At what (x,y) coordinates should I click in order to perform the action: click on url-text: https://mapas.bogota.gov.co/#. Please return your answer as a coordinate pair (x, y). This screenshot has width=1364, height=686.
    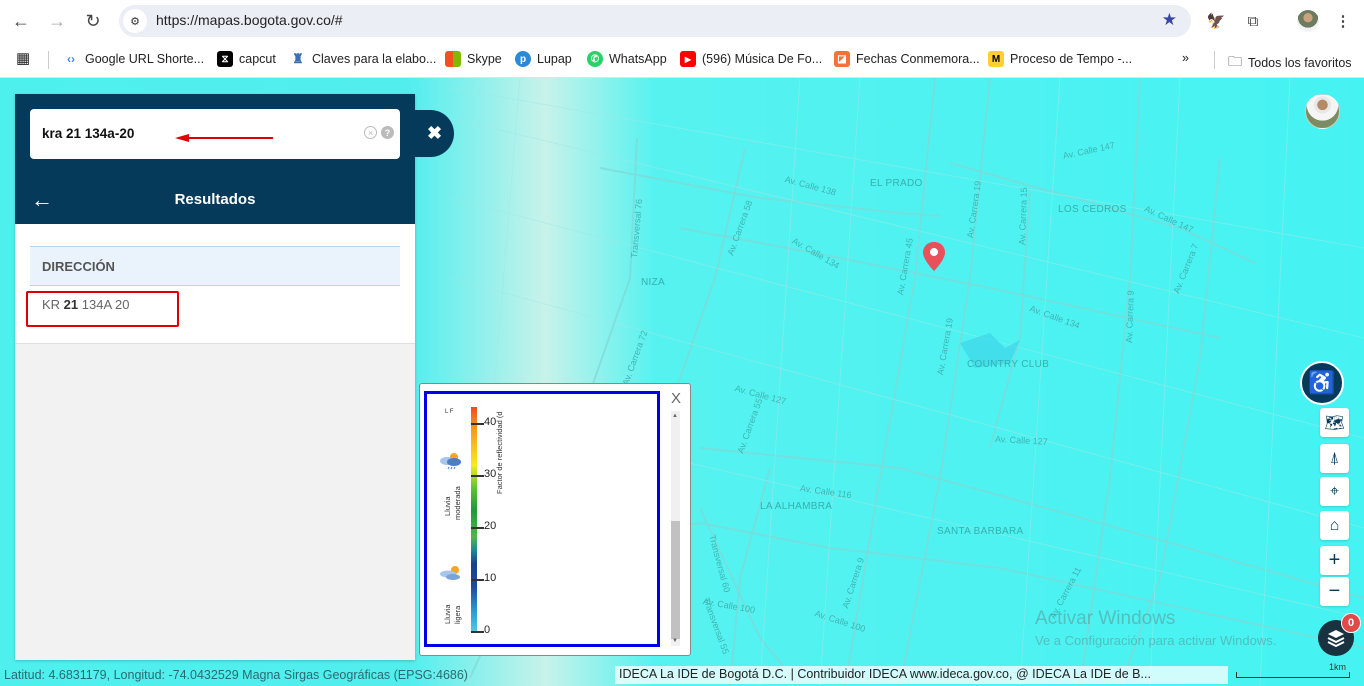
    Looking at the image, I should click on (249, 20).